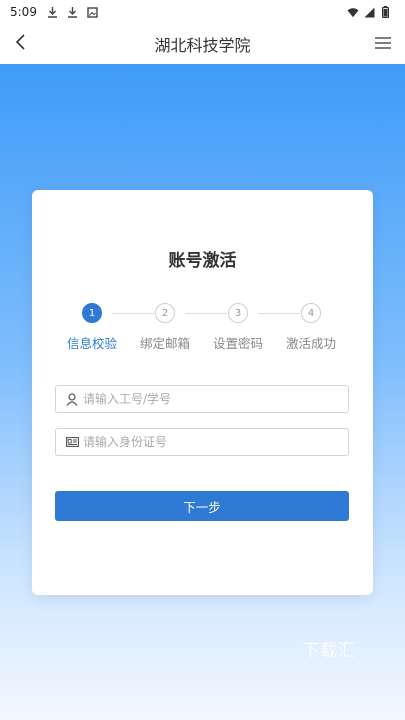 The width and height of the screenshot is (405, 720). I want to click on image-icon, so click(93, 12).